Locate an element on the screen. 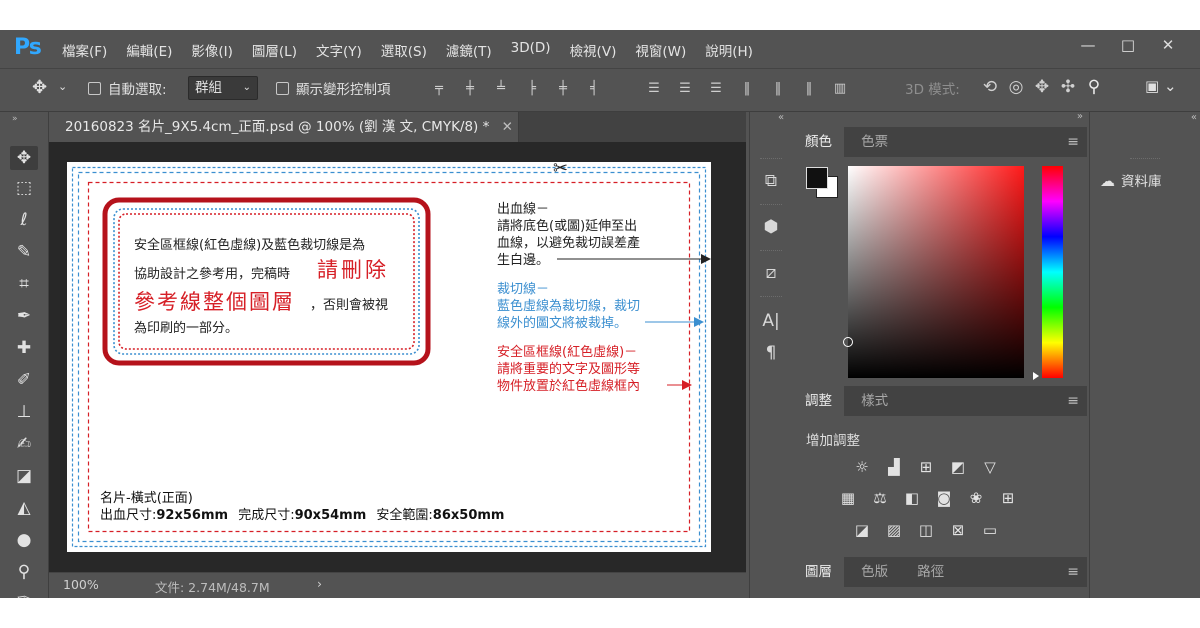  vibrance-icon: ▽ is located at coordinates (990, 467).